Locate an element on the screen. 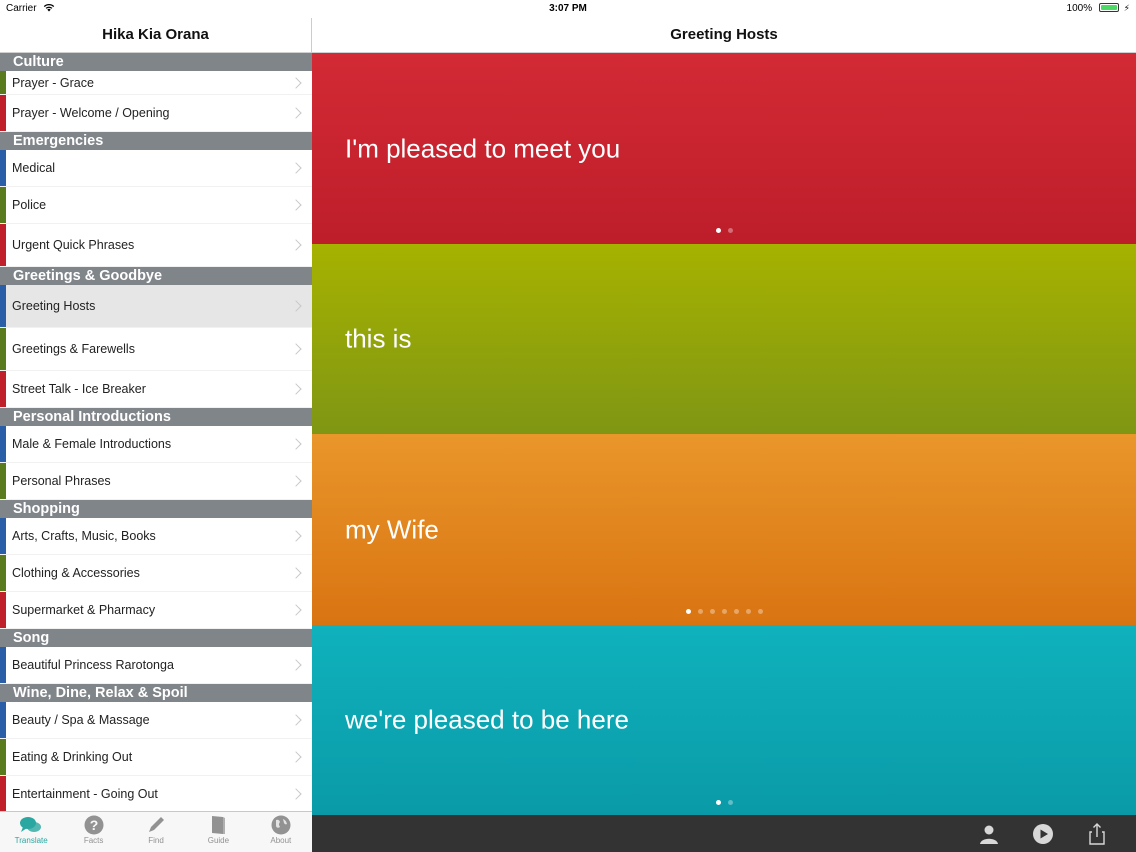 This screenshot has height=852, width=1136. section-header: Emergencies is located at coordinates (156, 141).